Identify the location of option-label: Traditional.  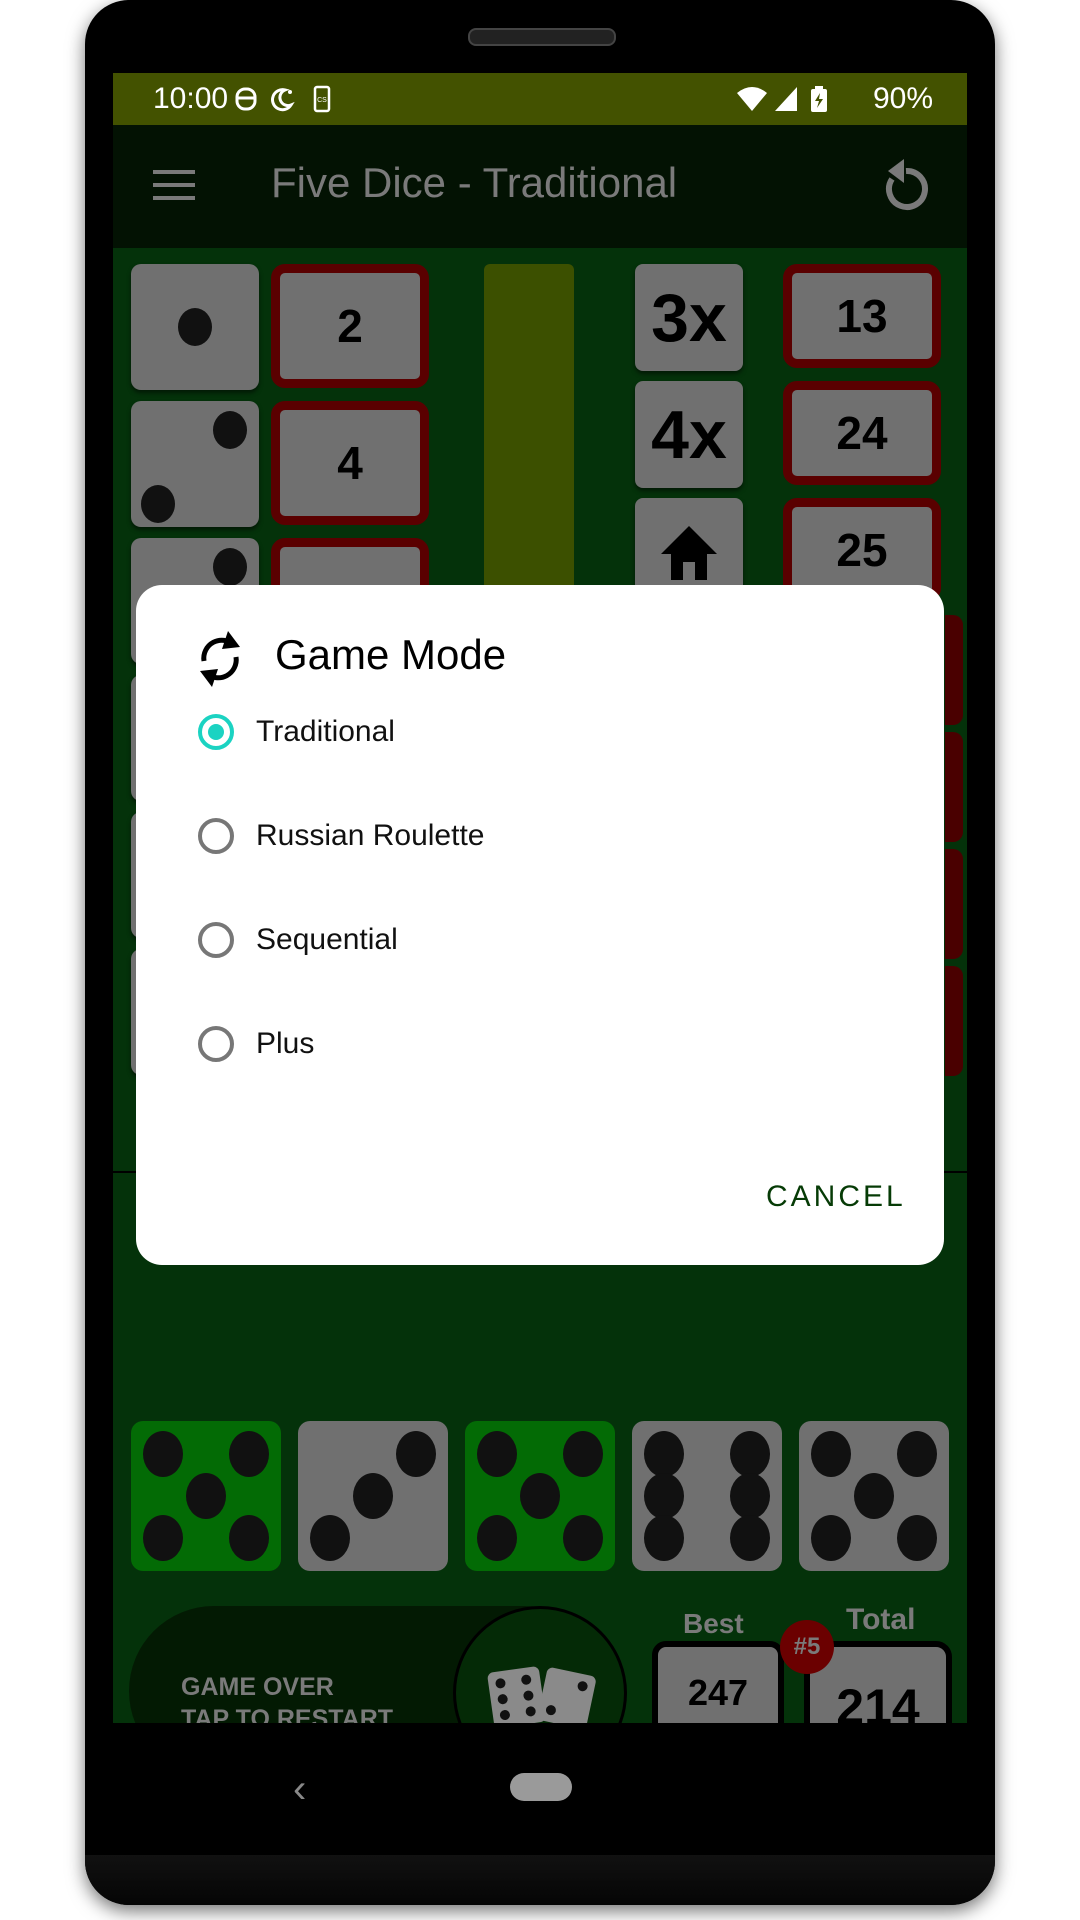
(325, 731).